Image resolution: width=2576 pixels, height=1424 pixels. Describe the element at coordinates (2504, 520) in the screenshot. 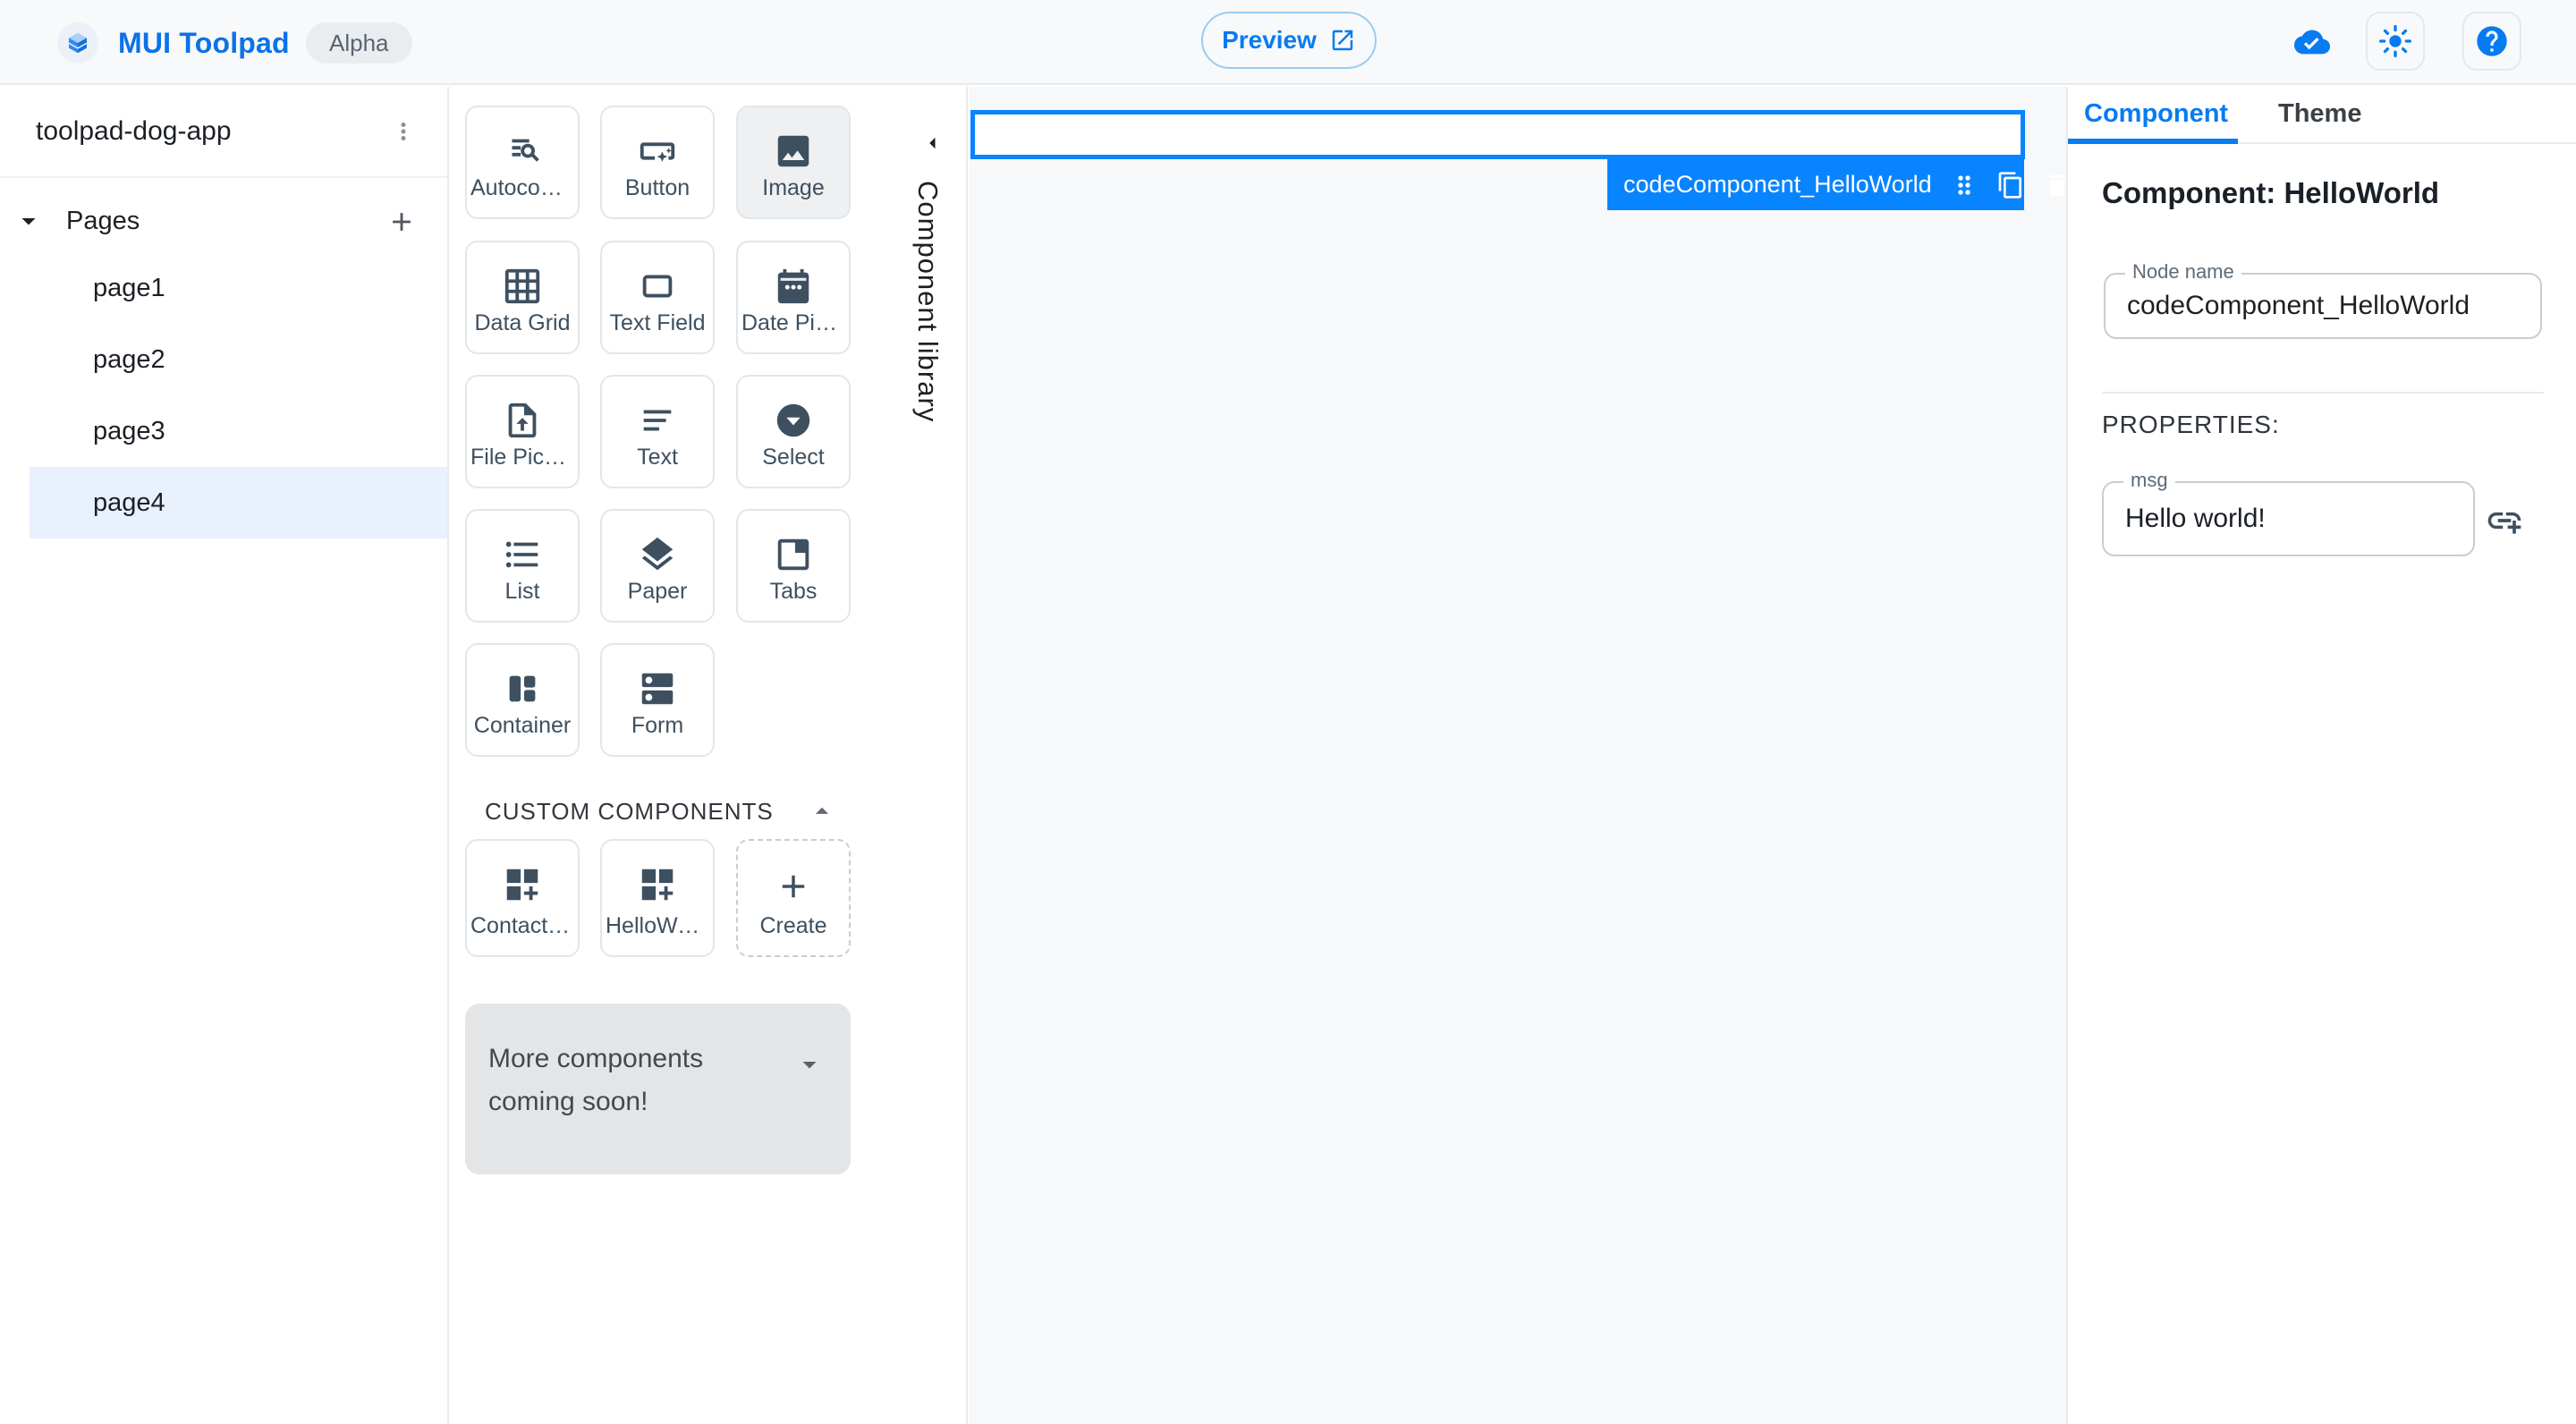

I see `add-link-icon` at that location.